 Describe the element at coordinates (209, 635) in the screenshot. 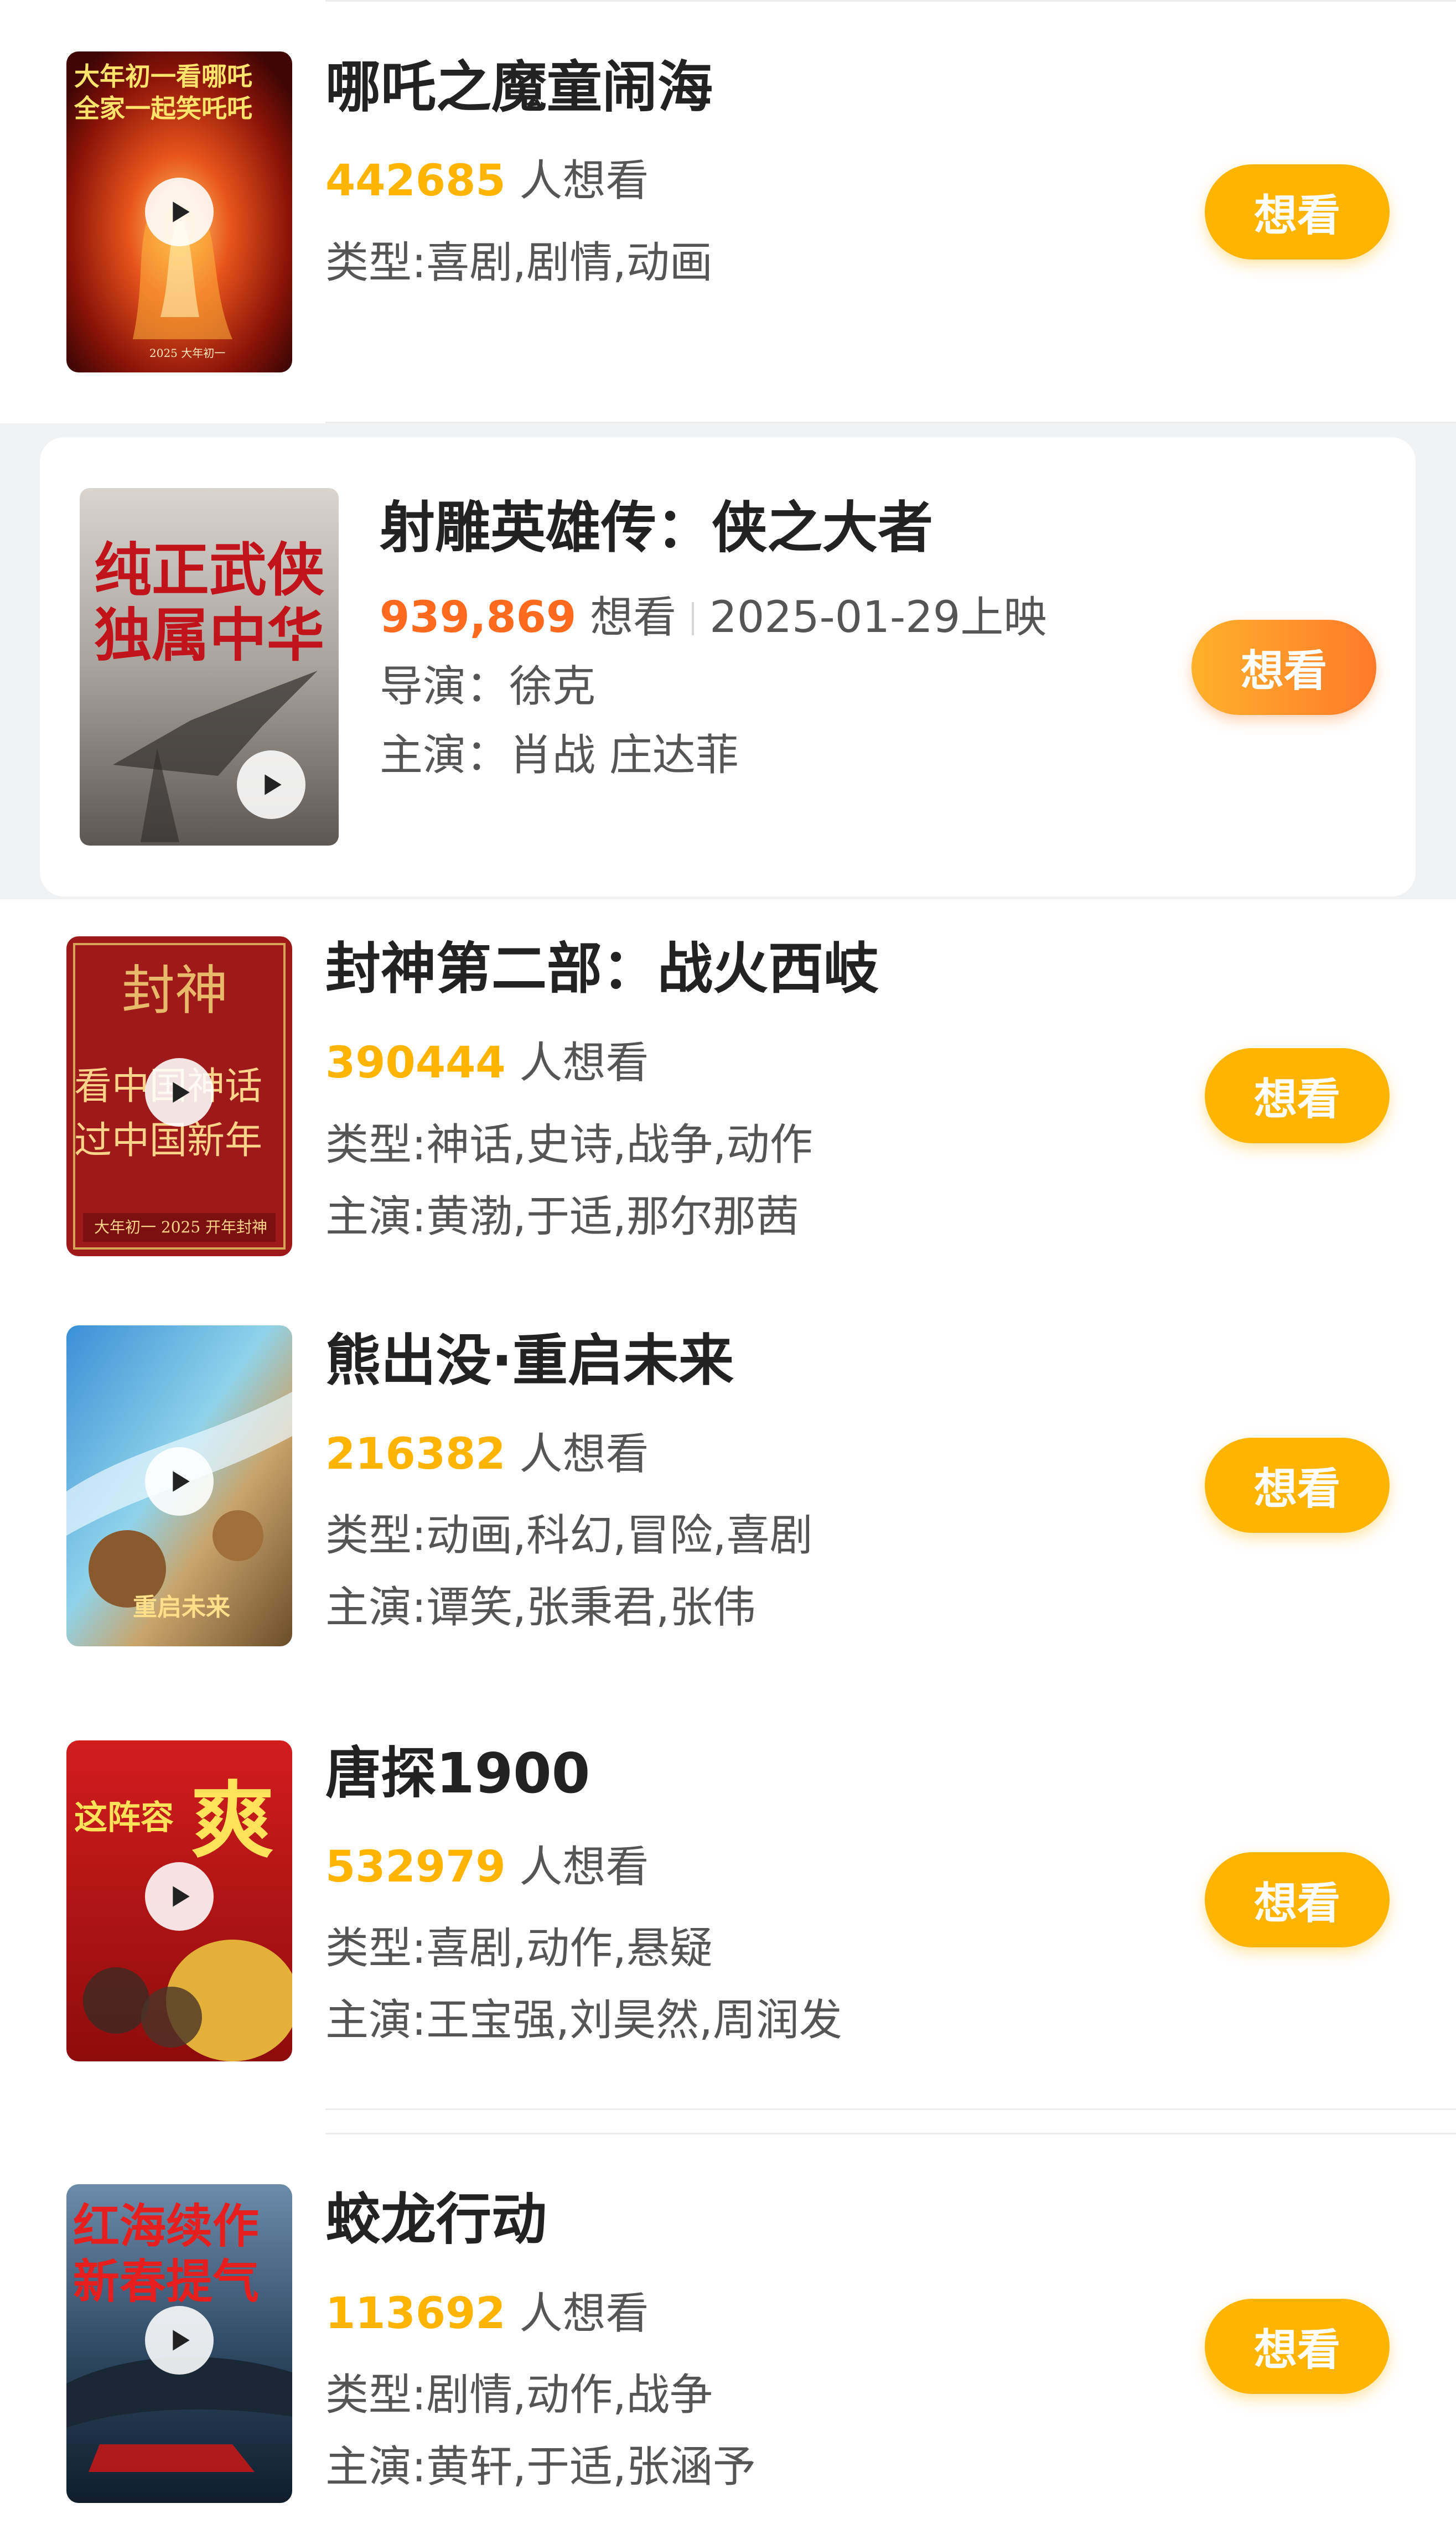

I see `poster-tagline: 独属中华` at that location.